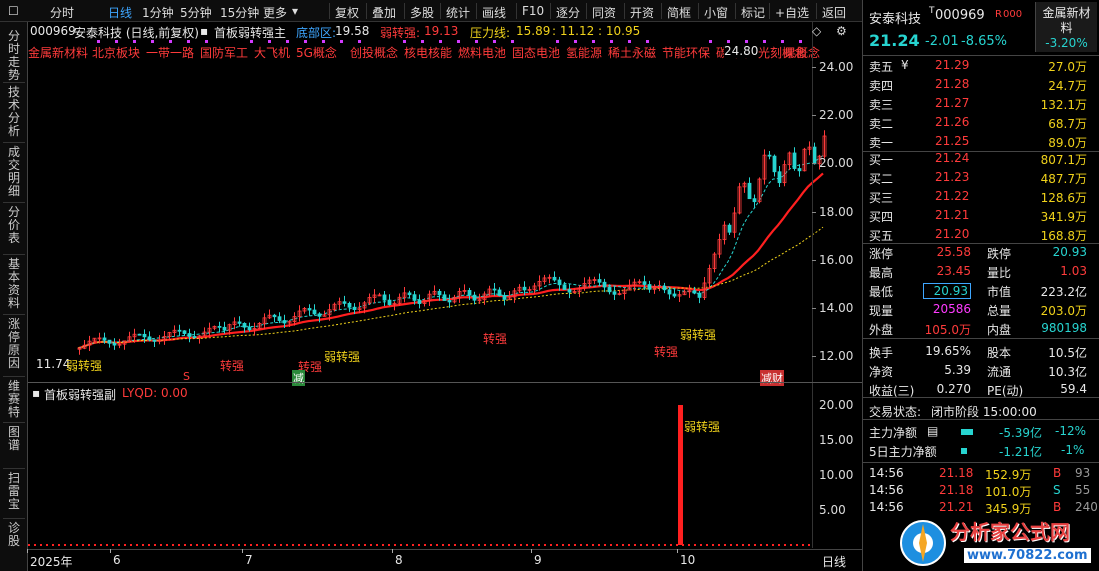 This screenshot has height=571, width=1099. What do you see at coordinates (494, 12) in the screenshot?
I see `toolbar-button: 画线` at bounding box center [494, 12].